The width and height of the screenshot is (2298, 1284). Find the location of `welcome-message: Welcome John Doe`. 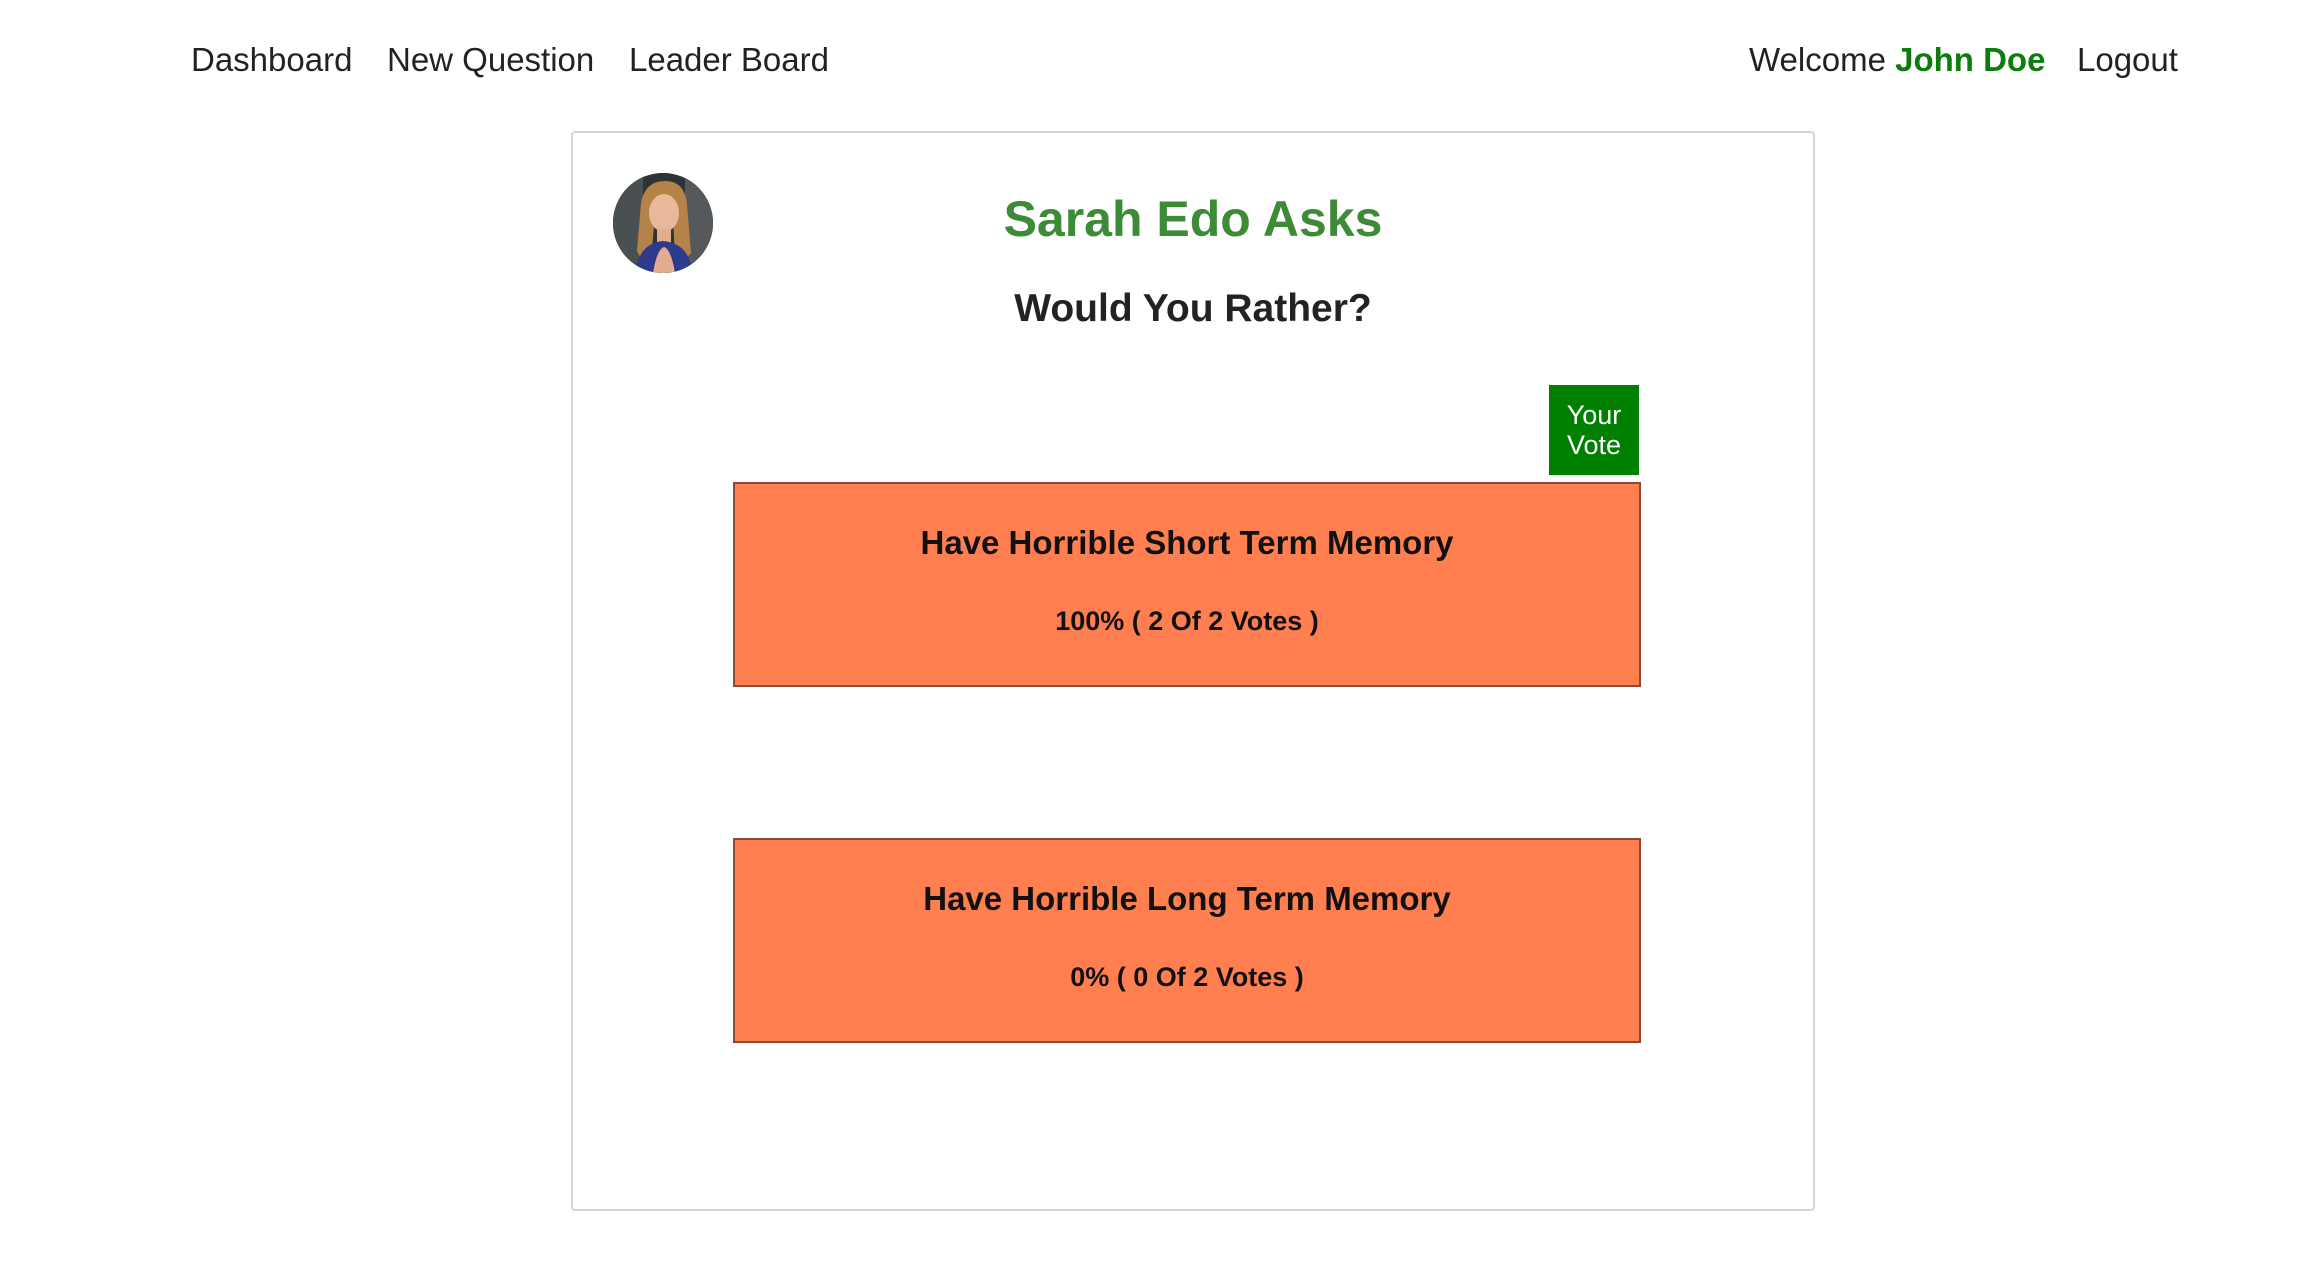

welcome-message: Welcome John Doe is located at coordinates (1897, 60).